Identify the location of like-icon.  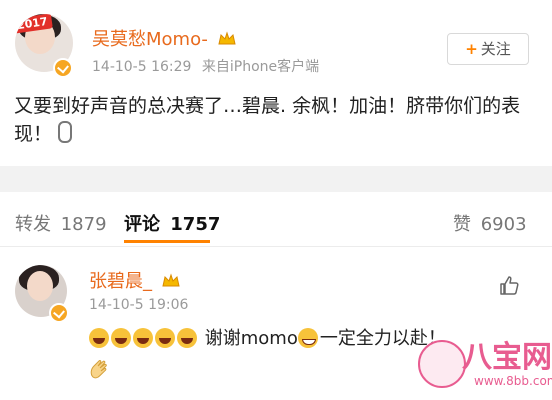
(509, 285).